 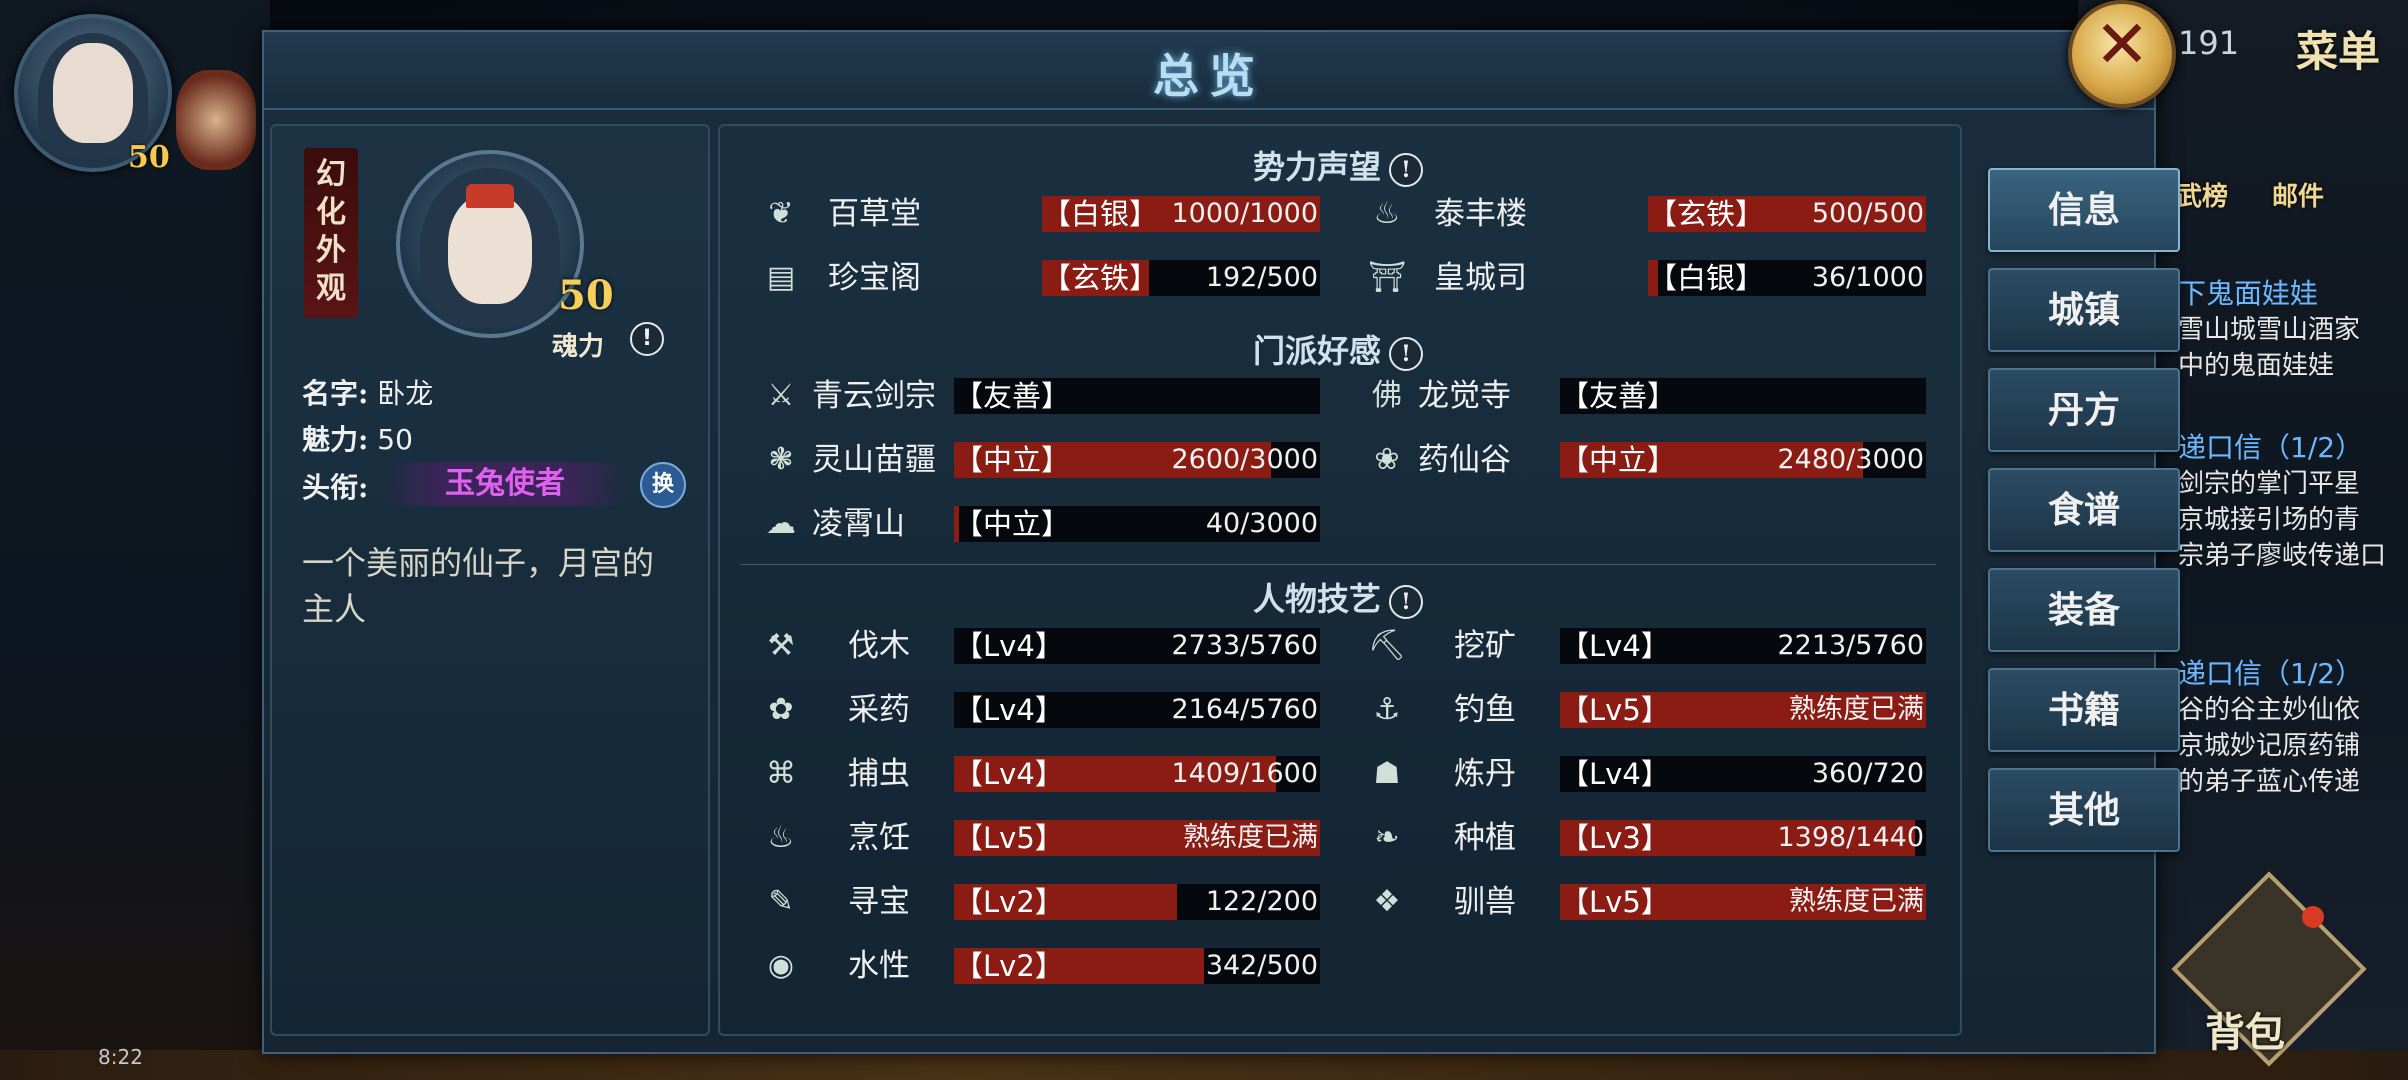 I want to click on skills-row: ♨ 烹饪 熟练度已满 【Lv5】, so click(x=1039, y=838).